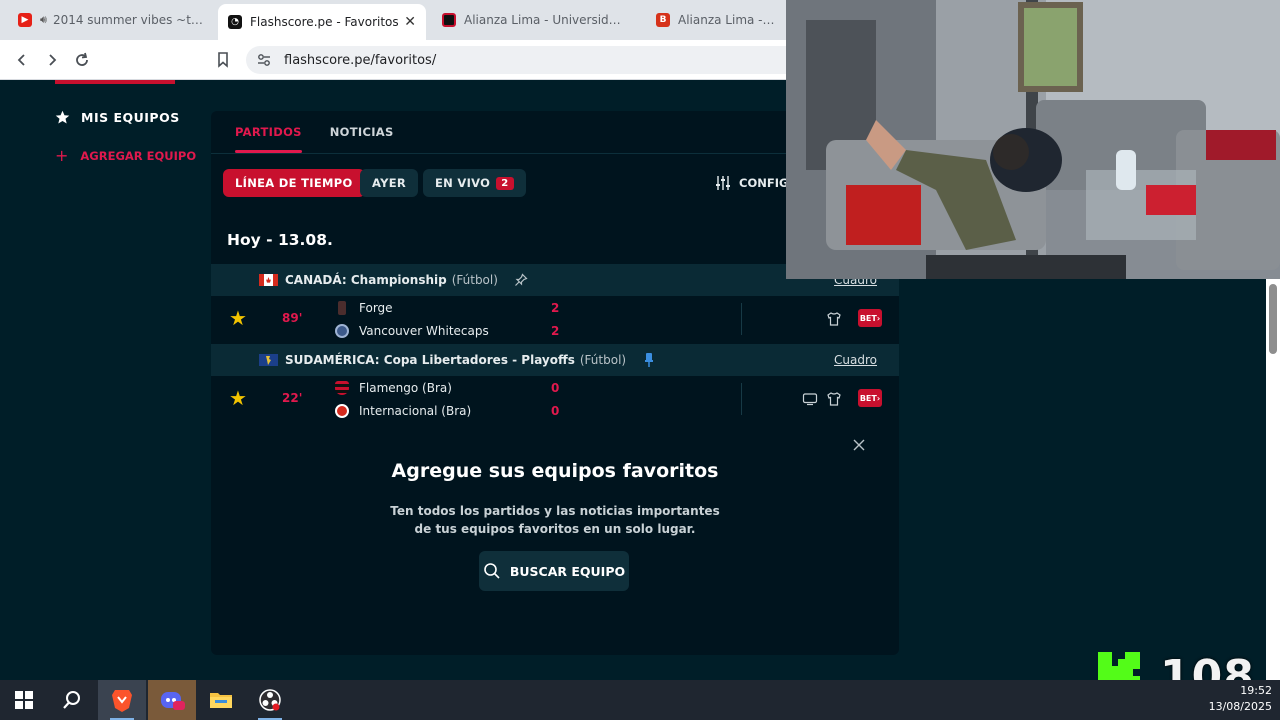 This screenshot has width=1280, height=720. What do you see at coordinates (1033, 139) in the screenshot?
I see `webcam-overlay` at bounding box center [1033, 139].